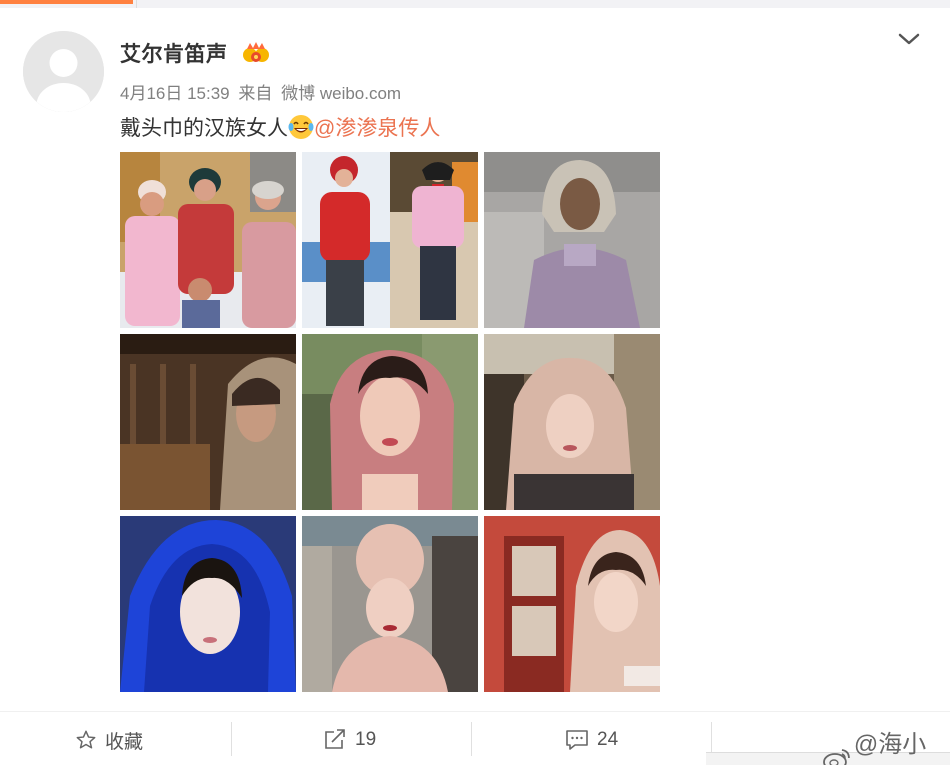  What do you see at coordinates (335, 739) in the screenshot?
I see `share-icon` at bounding box center [335, 739].